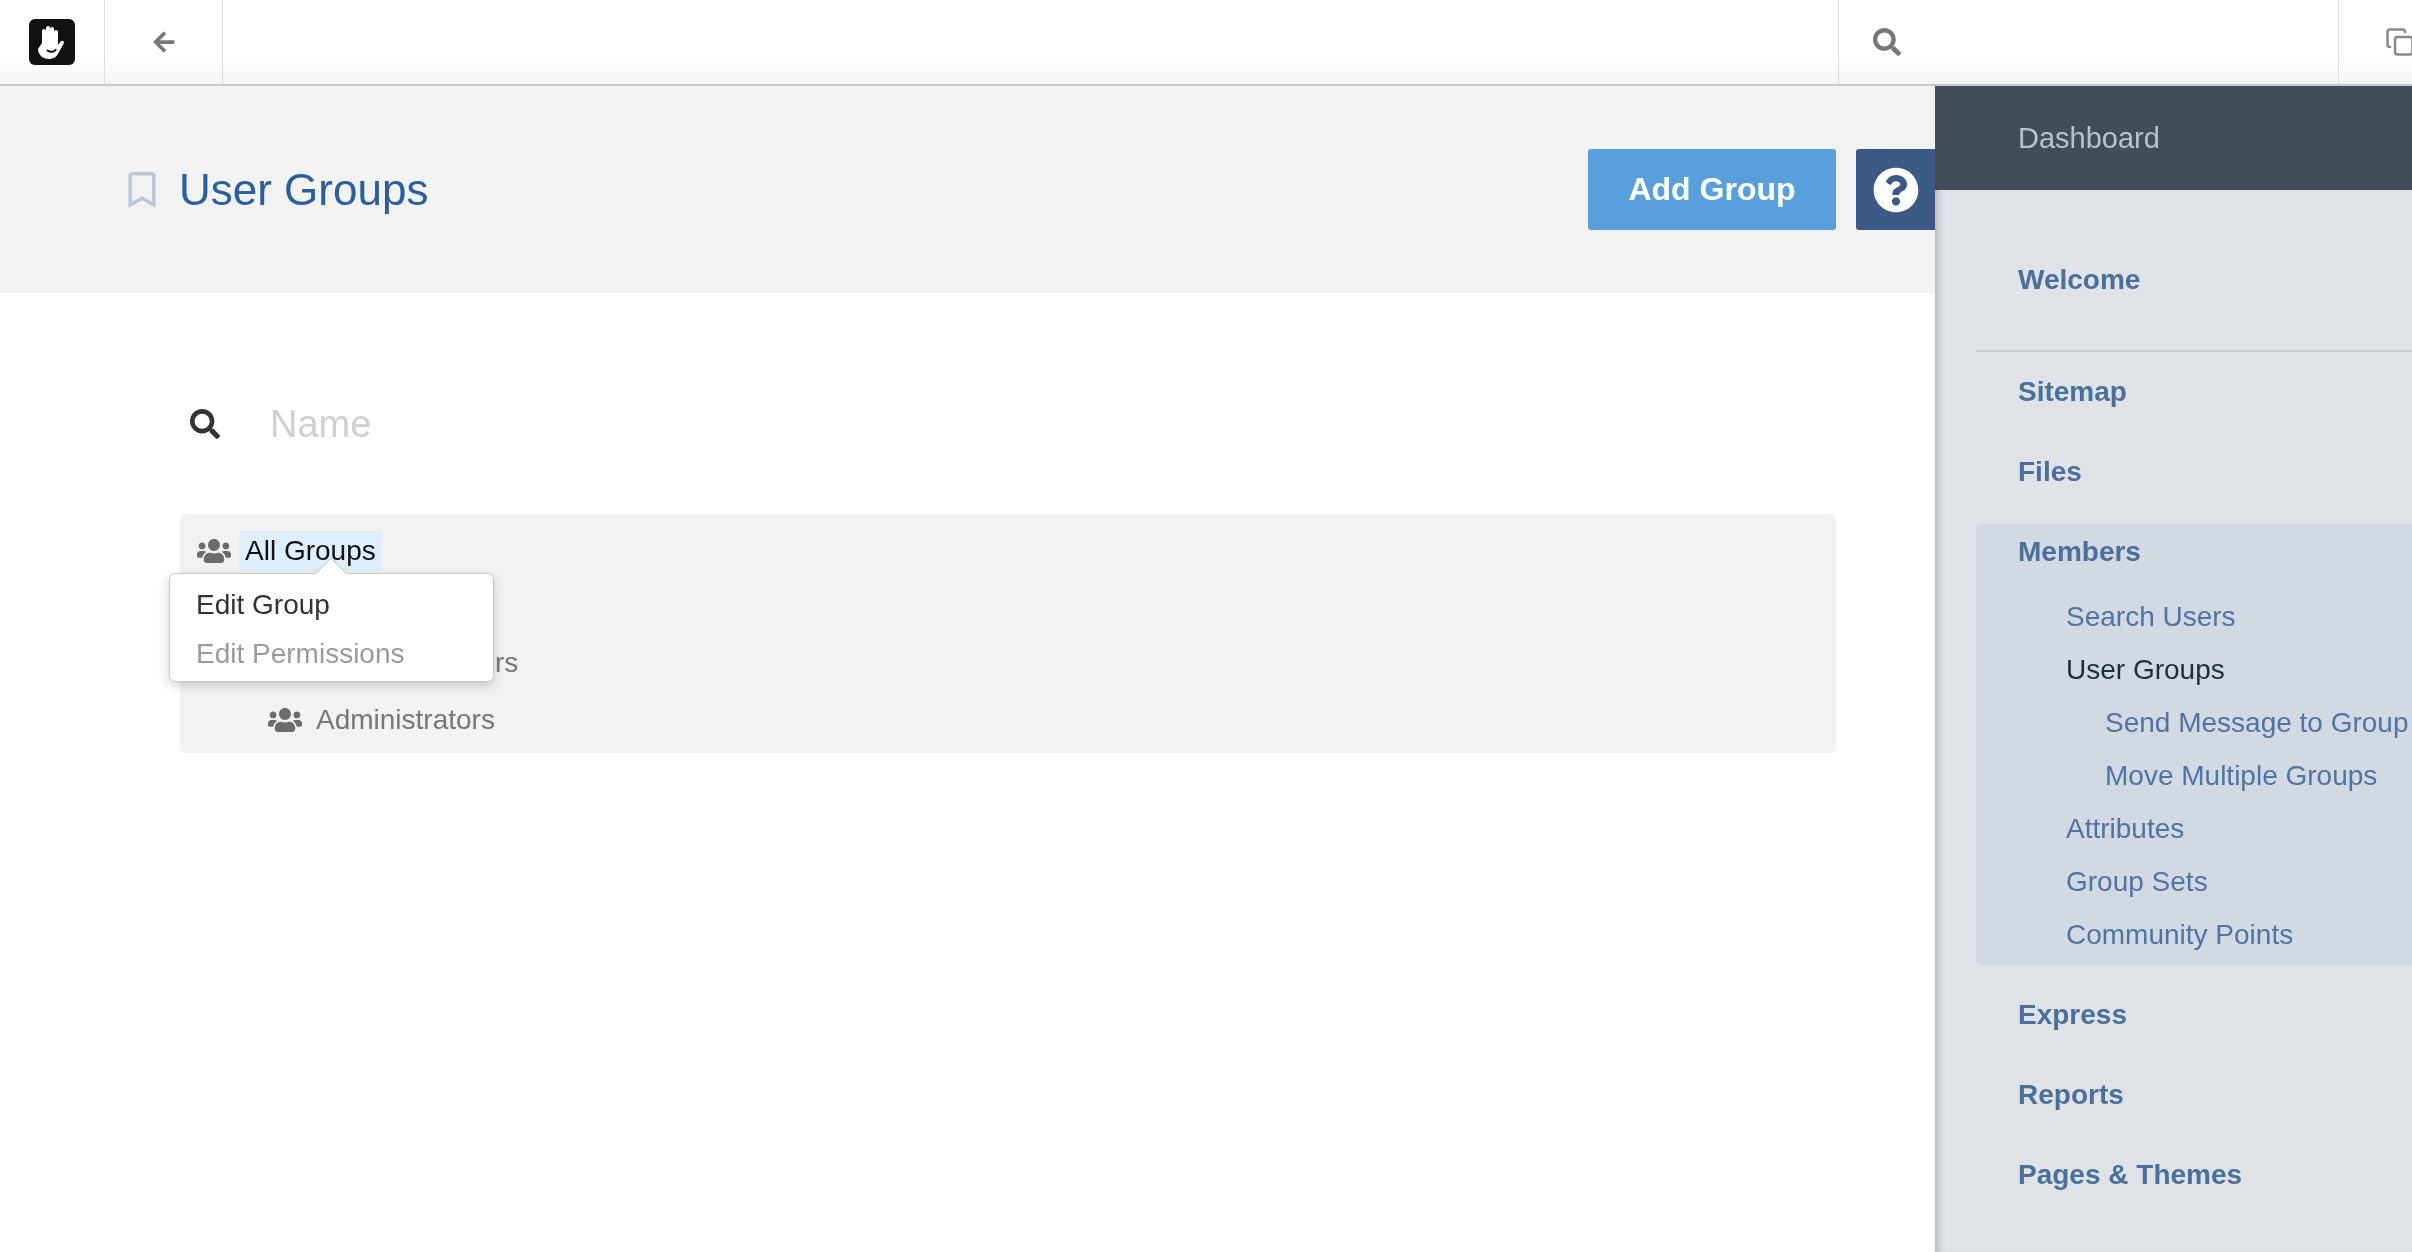  I want to click on page-title: User Groups, so click(304, 189).